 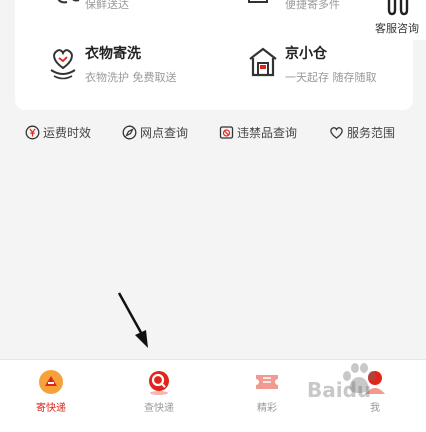 I want to click on send-express-icon, so click(x=51, y=382).